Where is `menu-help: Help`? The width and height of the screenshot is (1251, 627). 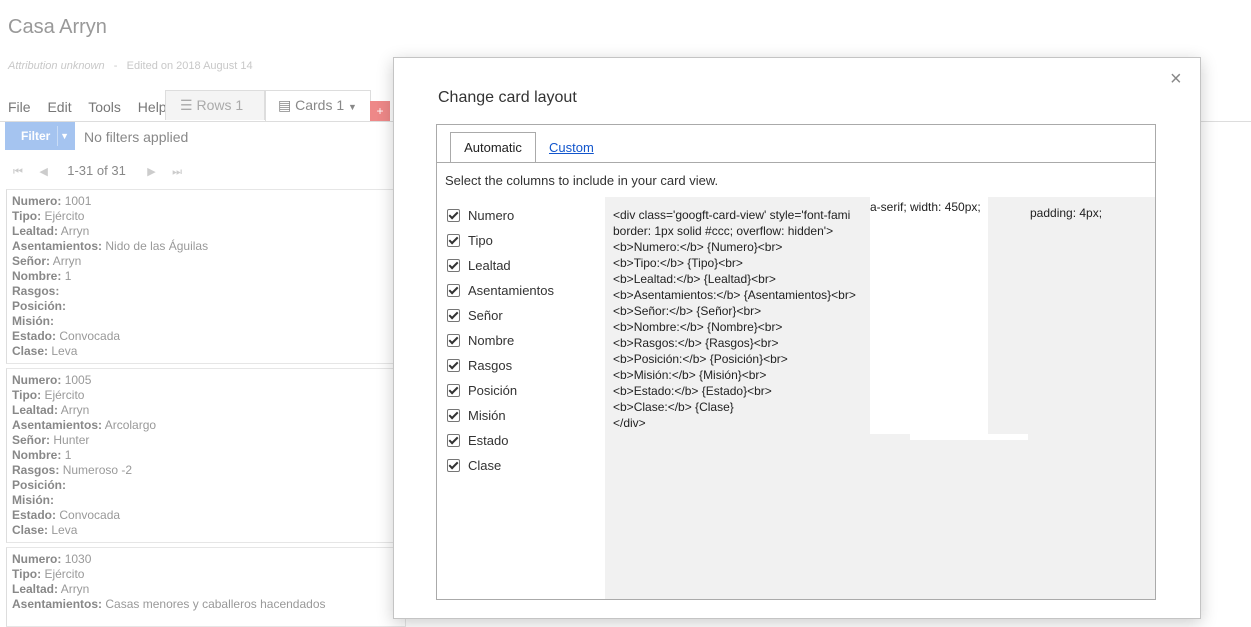 menu-help: Help is located at coordinates (152, 107).